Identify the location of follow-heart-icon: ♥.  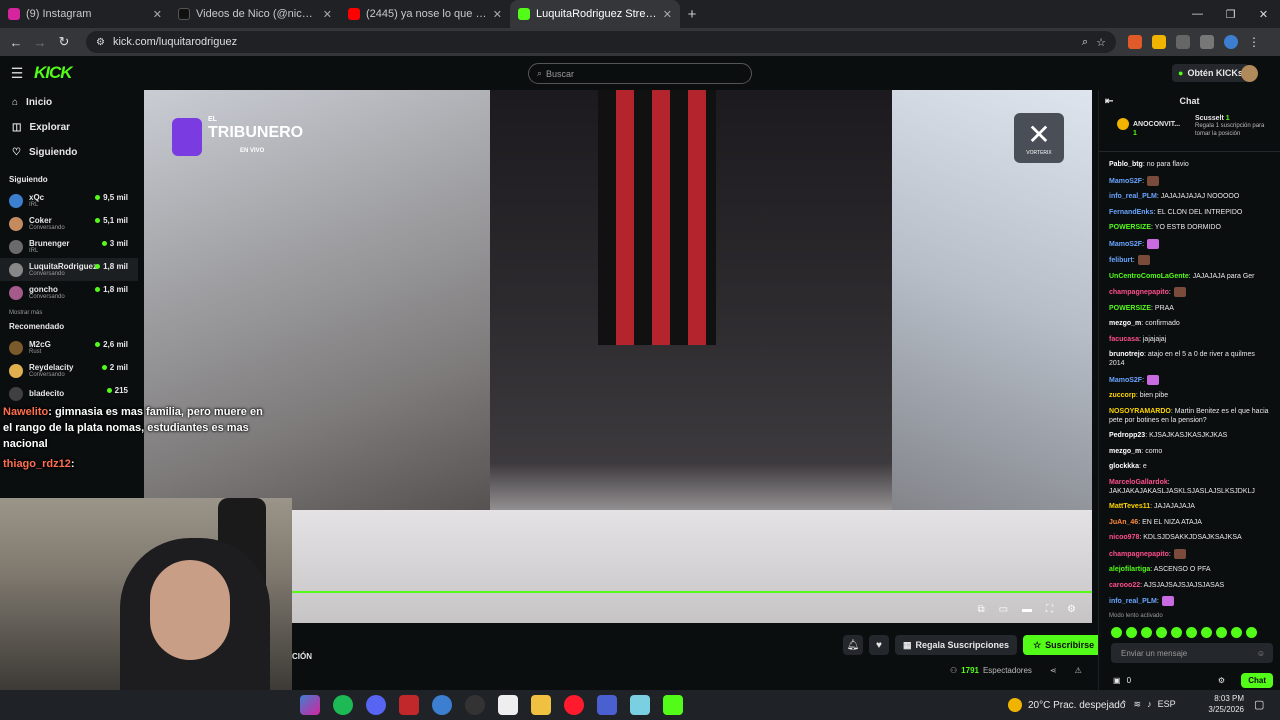
(879, 645).